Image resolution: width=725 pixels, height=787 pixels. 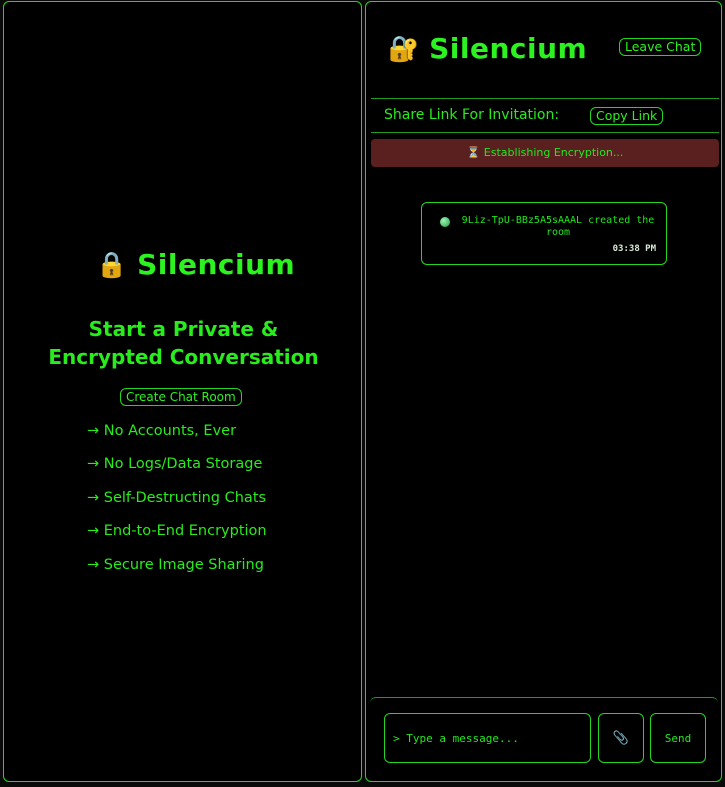 What do you see at coordinates (181, 397) in the screenshot?
I see `create-chat-room-button: Create Chat Room` at bounding box center [181, 397].